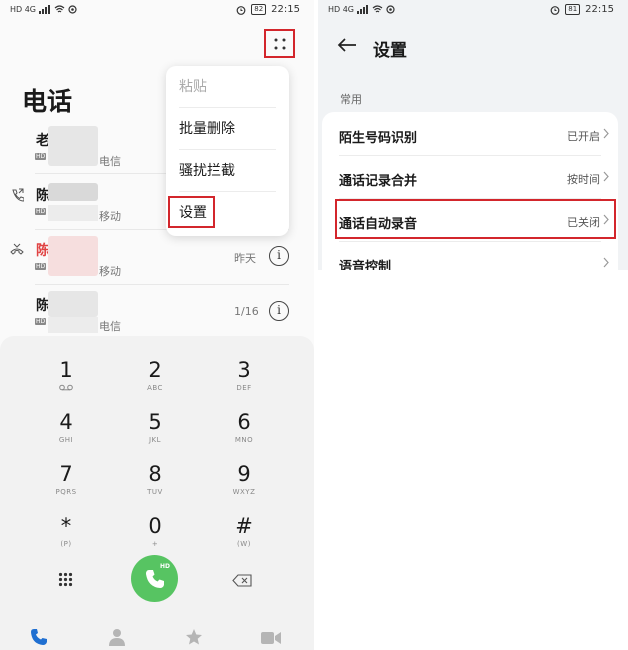 The height and width of the screenshot is (650, 628). I want to click on dial-key-8: 8 TUV, so click(155, 484).